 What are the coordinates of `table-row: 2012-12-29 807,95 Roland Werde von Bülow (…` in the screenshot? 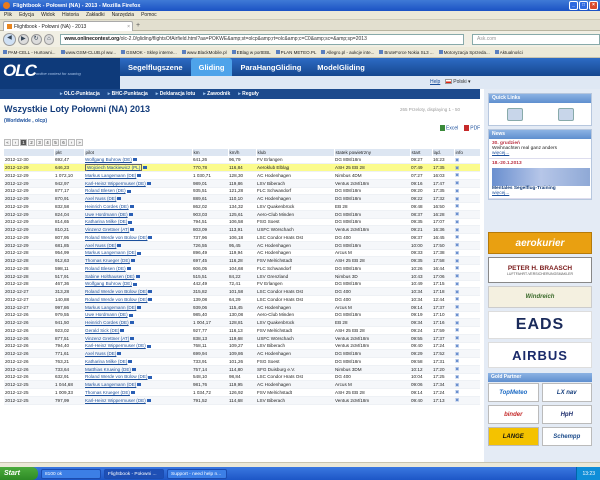 It's located at (242, 237).